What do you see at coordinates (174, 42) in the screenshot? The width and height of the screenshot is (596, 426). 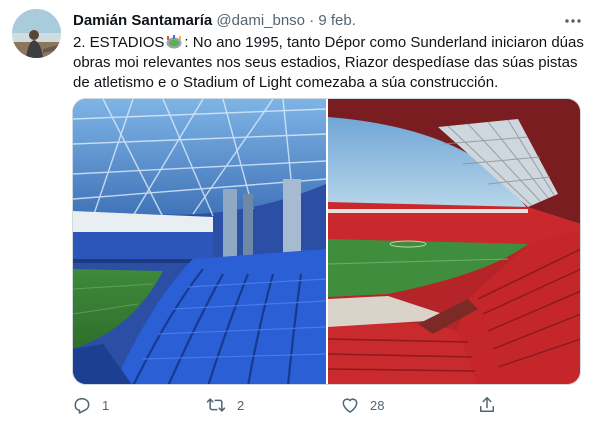 I see `stadium-emoji` at bounding box center [174, 42].